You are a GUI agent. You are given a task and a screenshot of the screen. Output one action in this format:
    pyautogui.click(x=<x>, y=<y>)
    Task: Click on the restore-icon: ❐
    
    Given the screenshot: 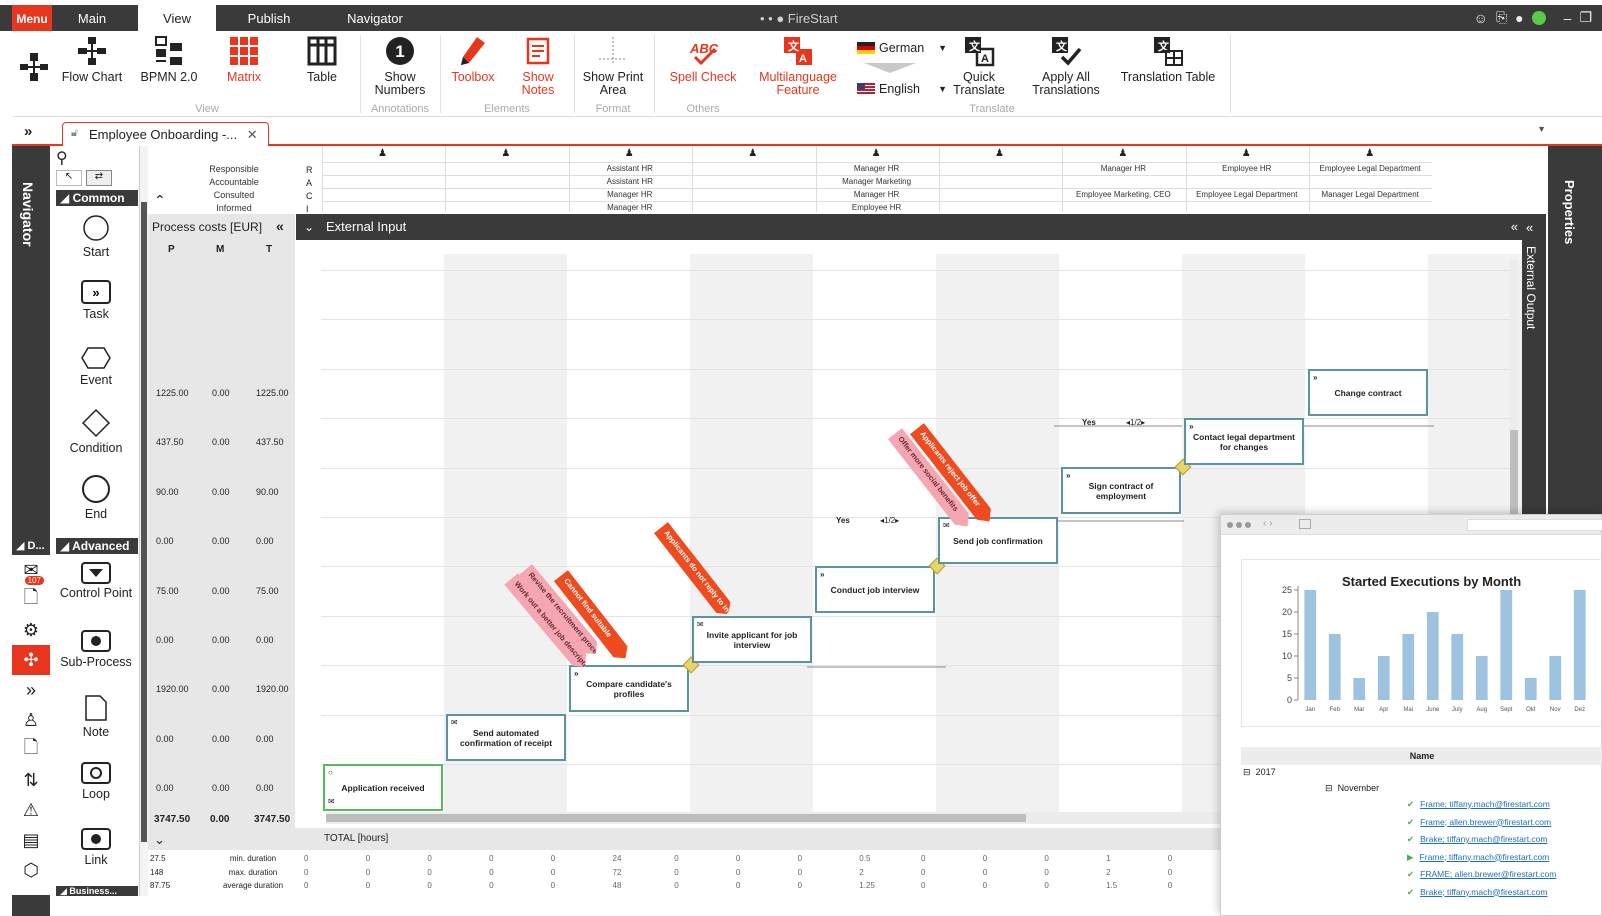 What is the action you would take?
    pyautogui.click(x=1585, y=17)
    